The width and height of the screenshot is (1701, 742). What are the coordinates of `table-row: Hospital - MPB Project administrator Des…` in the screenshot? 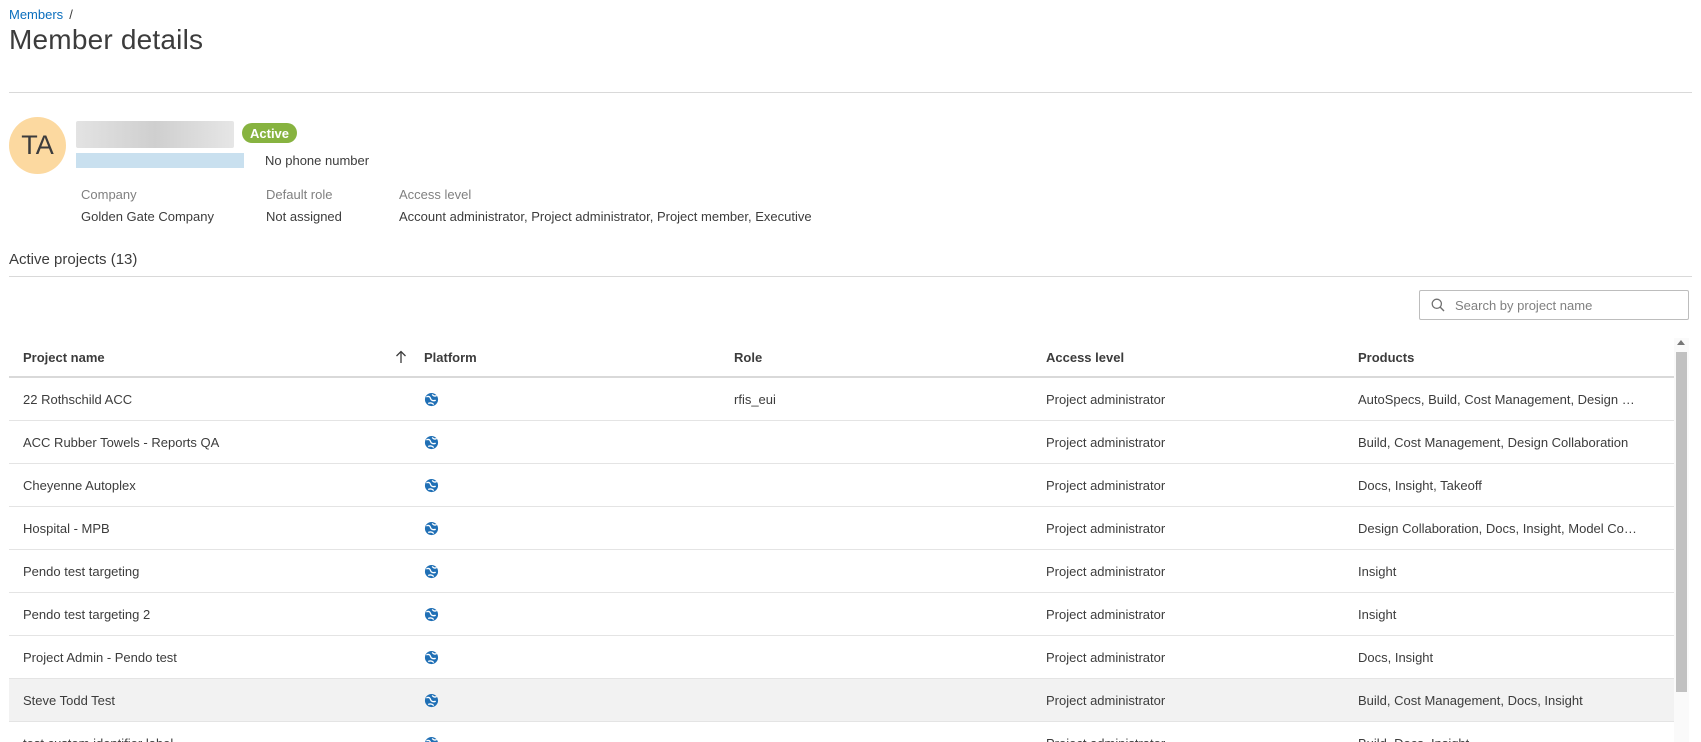 It's located at (841, 528).